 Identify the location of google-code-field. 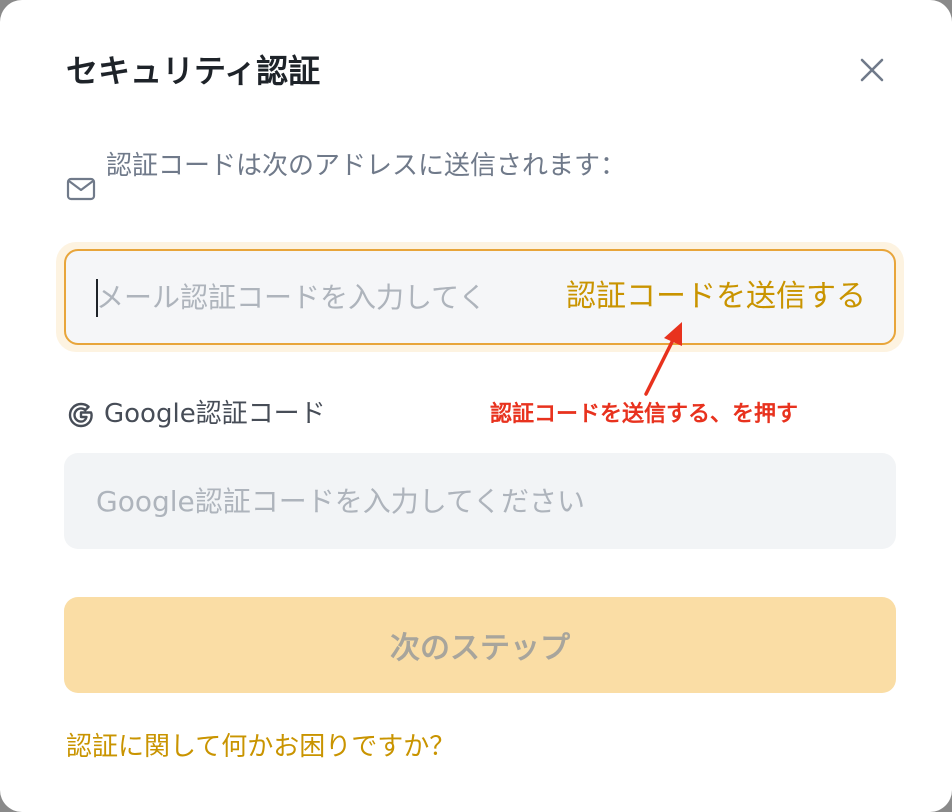
(480, 501).